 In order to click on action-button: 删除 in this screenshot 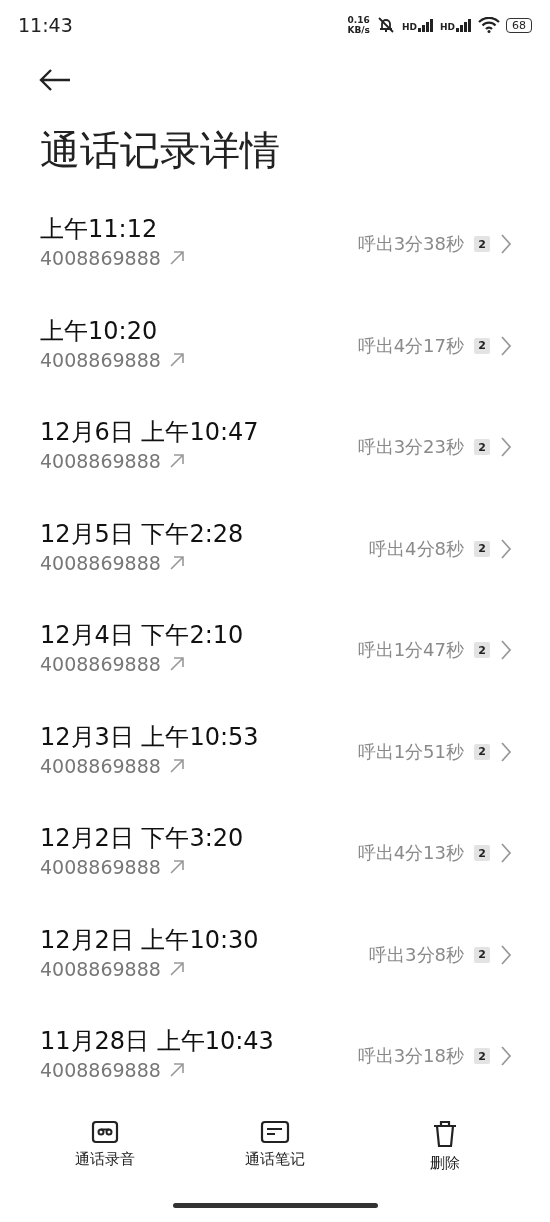, I will do `click(445, 1146)`.